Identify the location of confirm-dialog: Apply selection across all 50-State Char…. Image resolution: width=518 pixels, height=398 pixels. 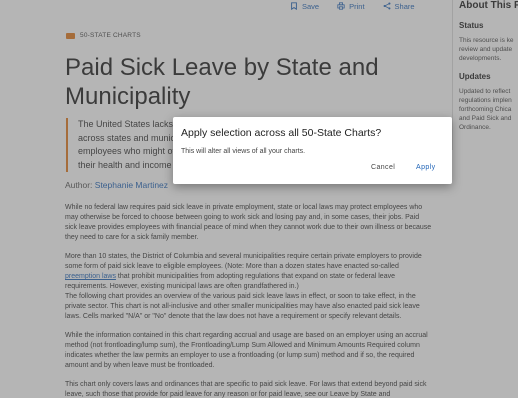
(312, 150).